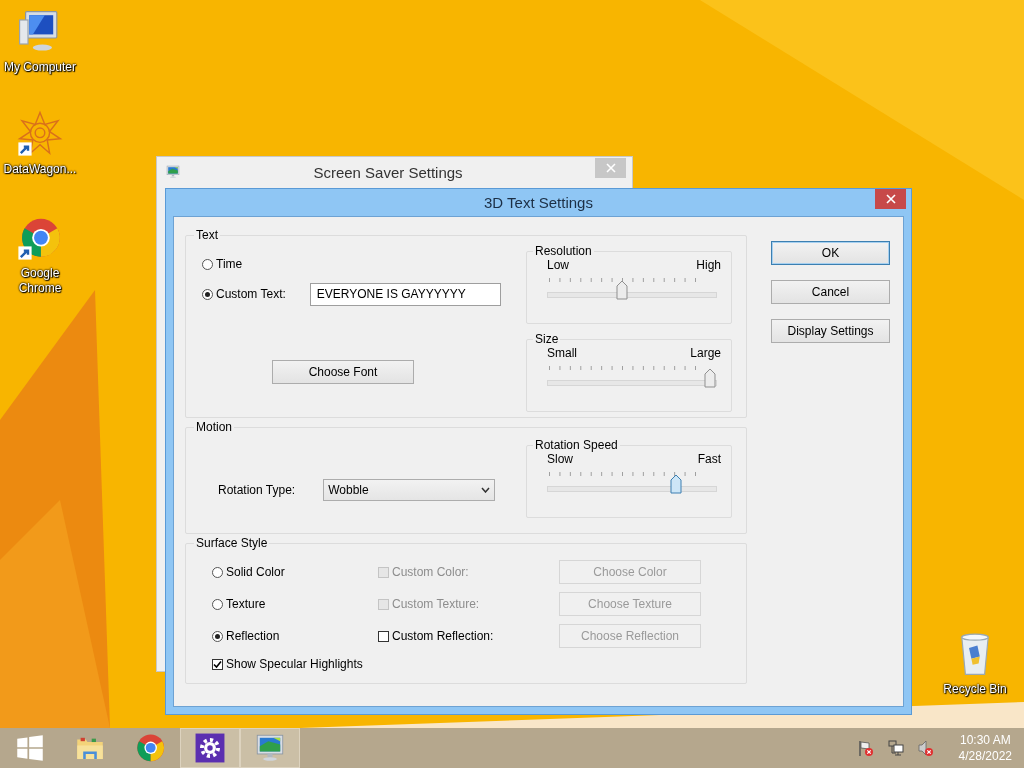 This screenshot has height=768, width=1024. What do you see at coordinates (925, 748) in the screenshot?
I see `speaker-icon` at bounding box center [925, 748].